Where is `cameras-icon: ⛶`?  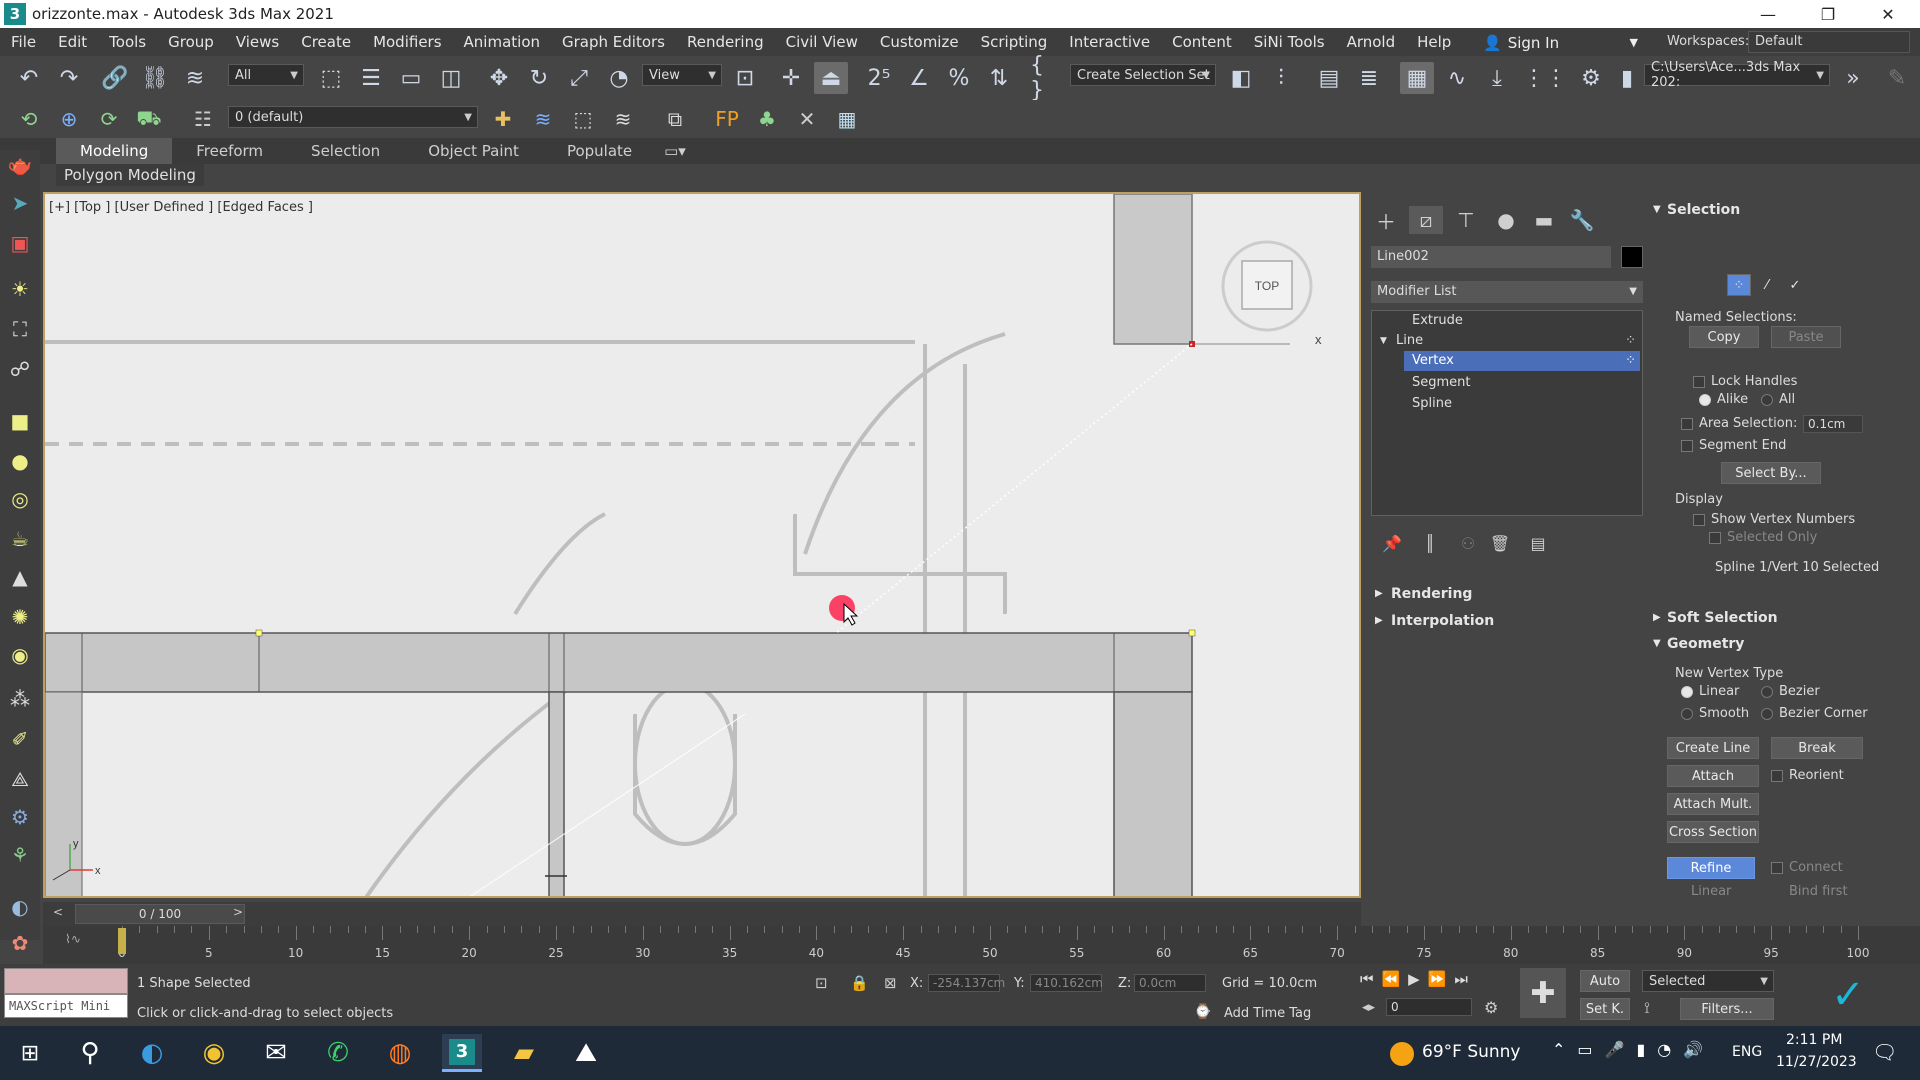
cameras-icon: ⛶ is located at coordinates (20, 329).